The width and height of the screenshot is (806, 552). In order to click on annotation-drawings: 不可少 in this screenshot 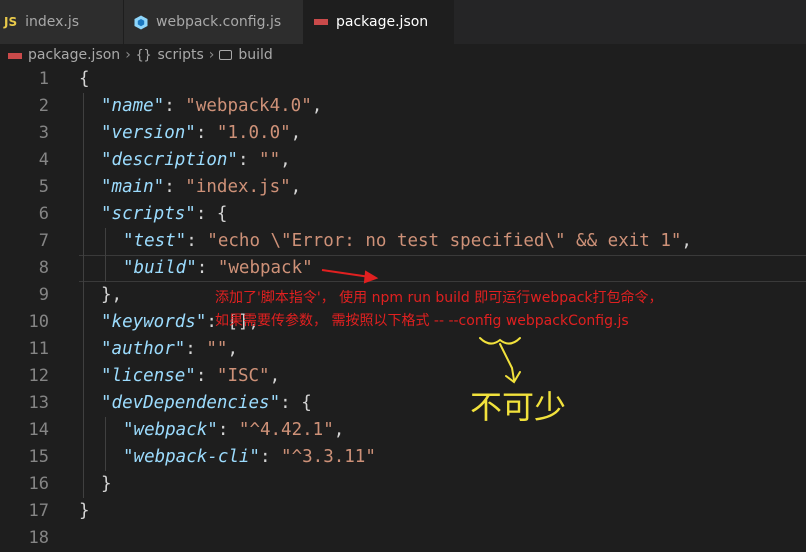, I will do `click(443, 347)`.